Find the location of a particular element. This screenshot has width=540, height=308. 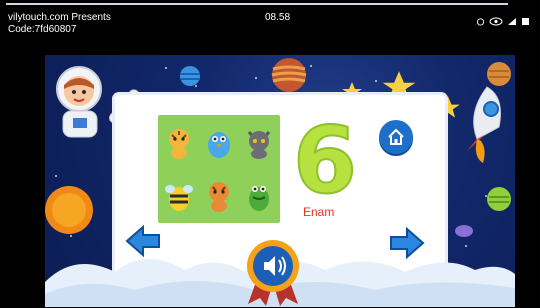

status-icons is located at coordinates (503, 20).